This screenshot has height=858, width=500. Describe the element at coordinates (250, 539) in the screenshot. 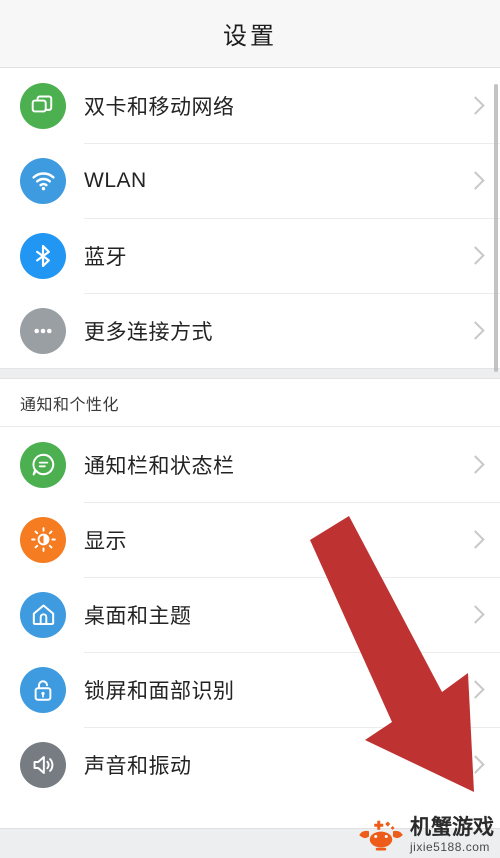

I see `sidebar-item-display: 显示` at that location.